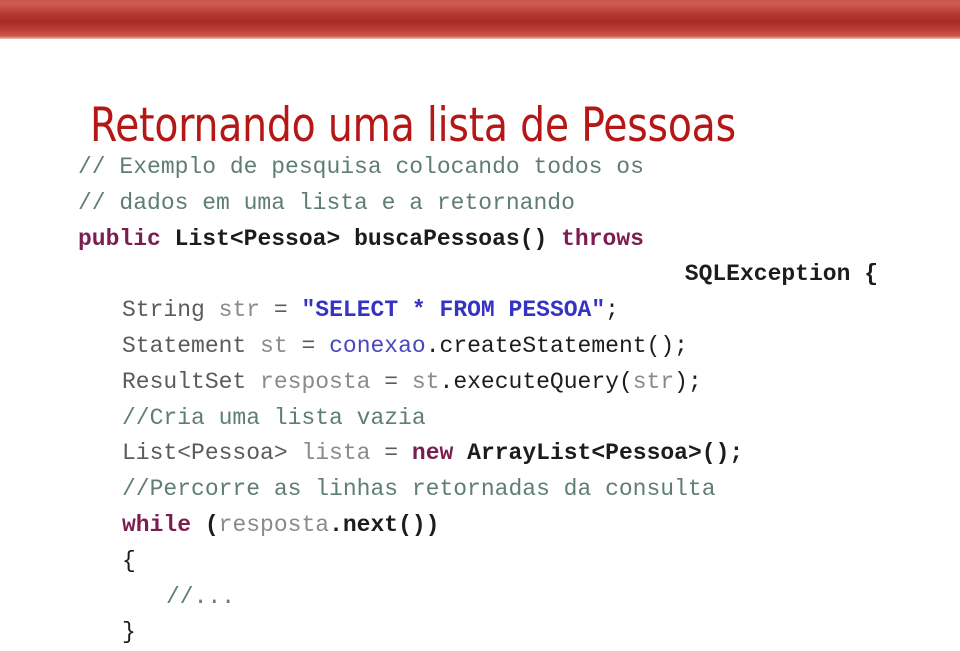 The image size is (960, 651). What do you see at coordinates (336, 453) in the screenshot?
I see `code-token-ident: lista` at bounding box center [336, 453].